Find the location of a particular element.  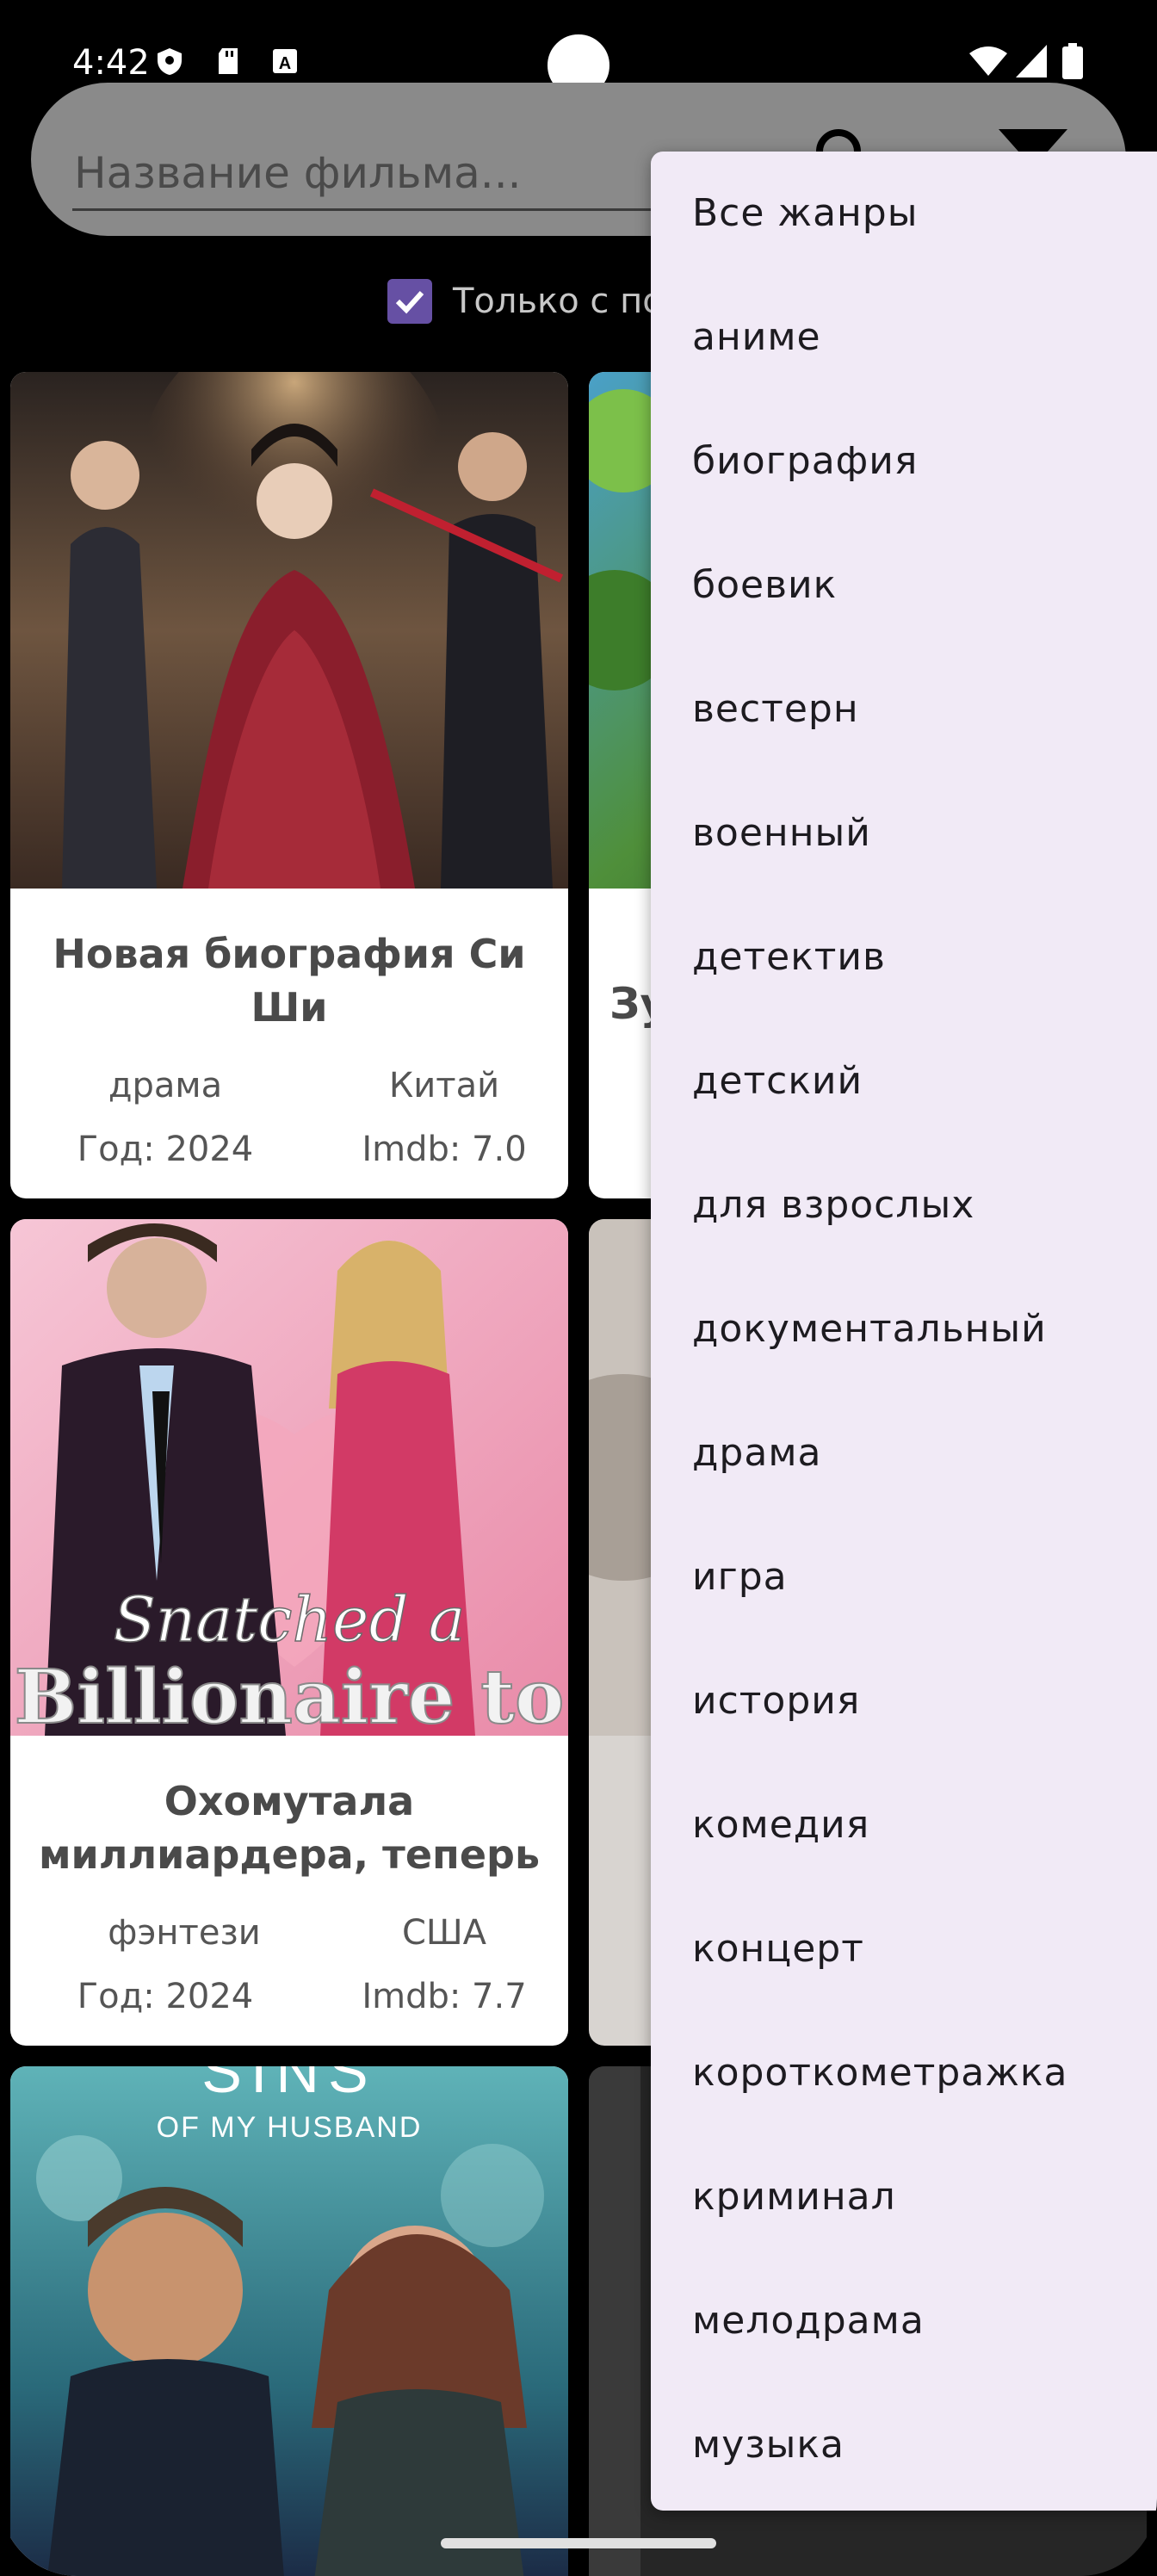

only-with-poster-filter: Только с по is located at coordinates (525, 301).